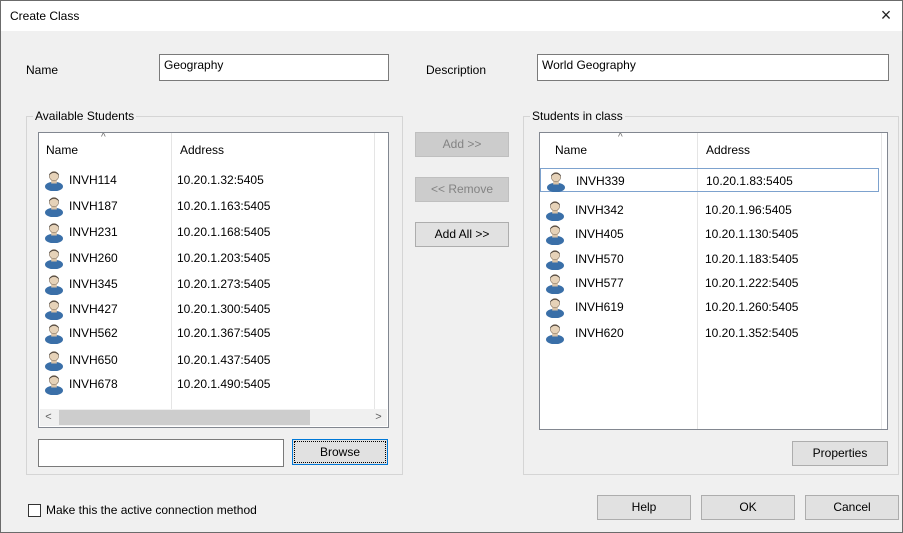 Image resolution: width=903 pixels, height=533 pixels. What do you see at coordinates (456, 70) in the screenshot?
I see `description-label: Description` at bounding box center [456, 70].